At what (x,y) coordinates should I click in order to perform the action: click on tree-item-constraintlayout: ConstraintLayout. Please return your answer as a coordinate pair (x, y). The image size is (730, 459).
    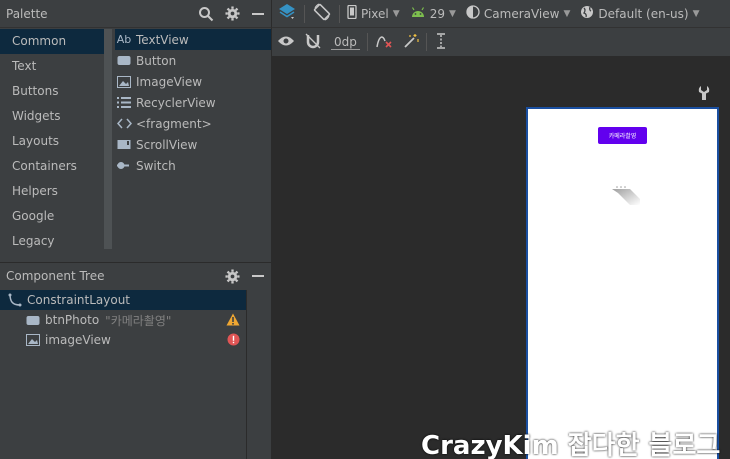
    Looking at the image, I should click on (123, 300).